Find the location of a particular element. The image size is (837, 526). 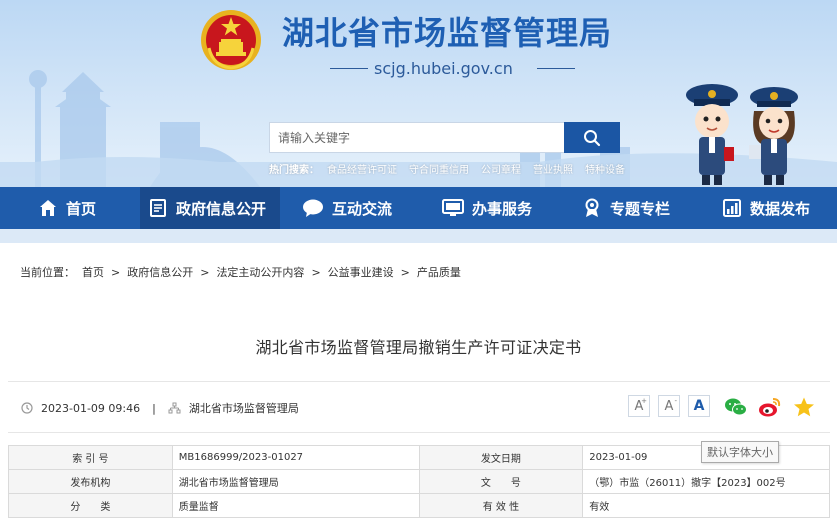

nav-item-label: 互动交流 is located at coordinates (362, 208).